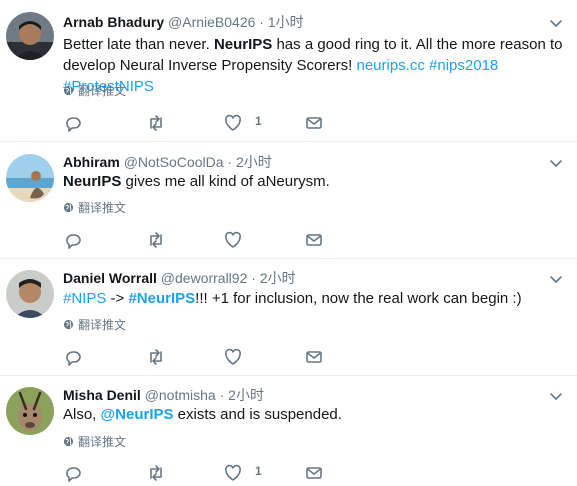  I want to click on tweet-header: Abhiram @NotSoCoolDa · 2小时, so click(167, 162).